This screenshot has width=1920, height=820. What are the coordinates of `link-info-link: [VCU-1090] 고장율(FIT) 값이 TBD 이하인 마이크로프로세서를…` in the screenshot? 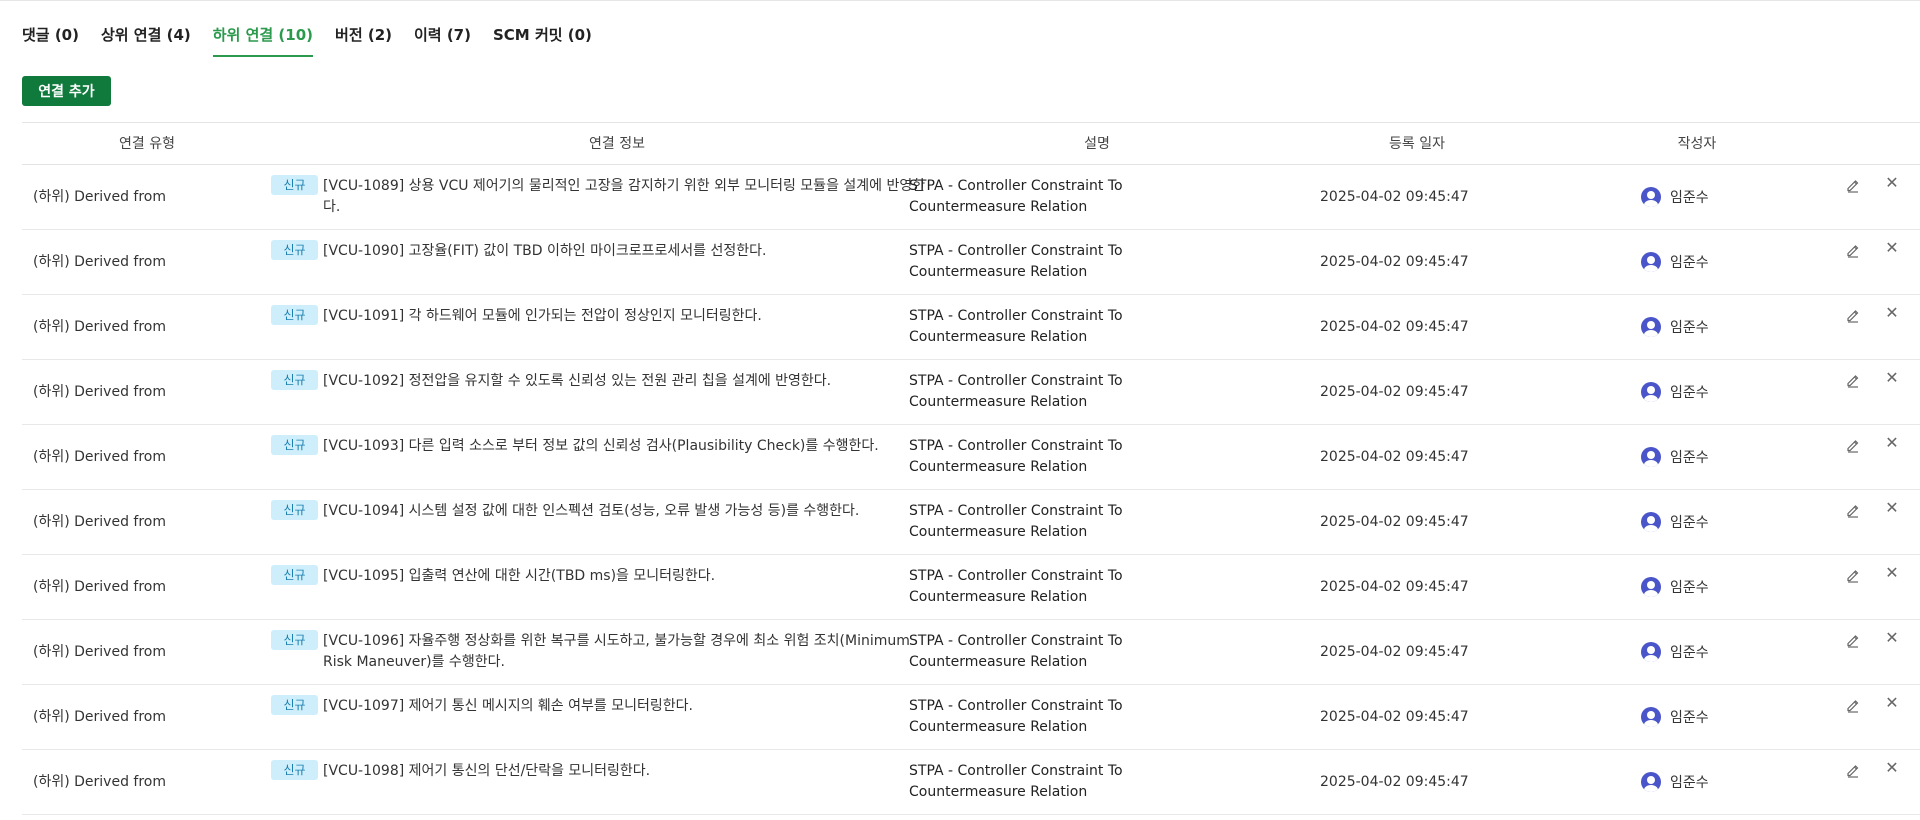 It's located at (625, 251).